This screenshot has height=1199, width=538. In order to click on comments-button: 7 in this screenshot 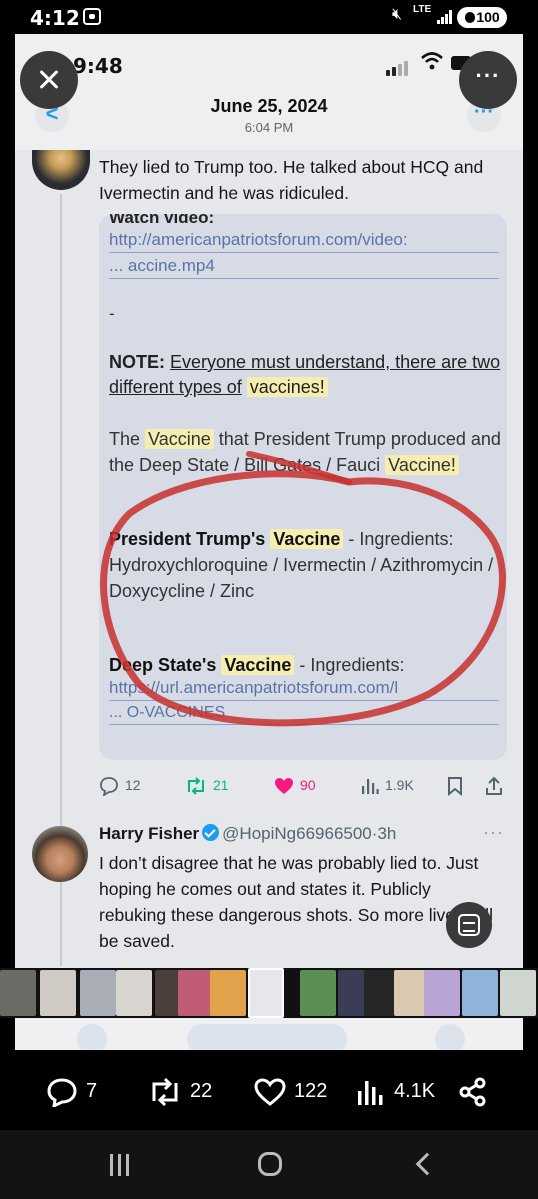, I will do `click(72, 1092)`.